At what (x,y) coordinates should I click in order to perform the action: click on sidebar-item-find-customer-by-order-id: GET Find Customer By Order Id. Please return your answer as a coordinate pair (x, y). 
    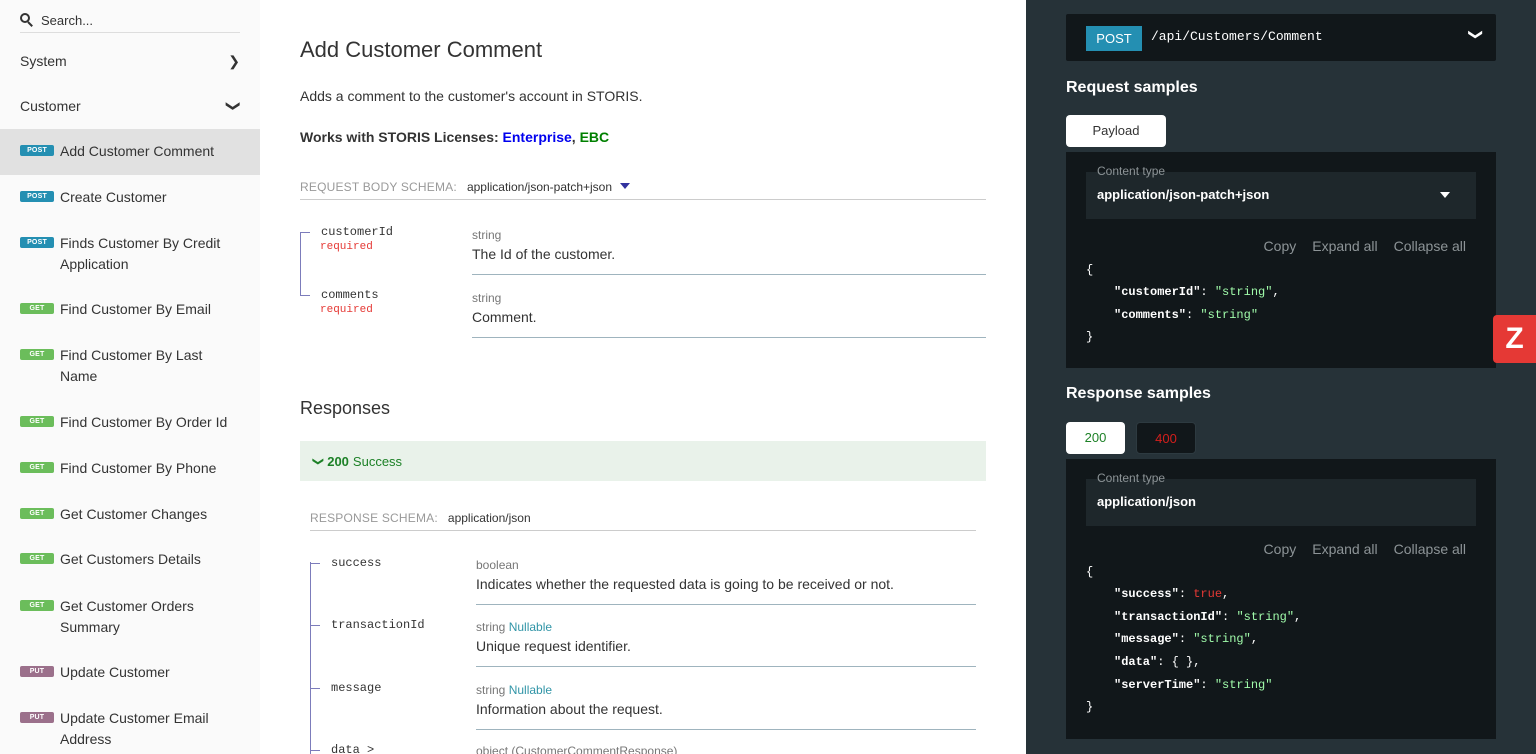
    Looking at the image, I should click on (130, 422).